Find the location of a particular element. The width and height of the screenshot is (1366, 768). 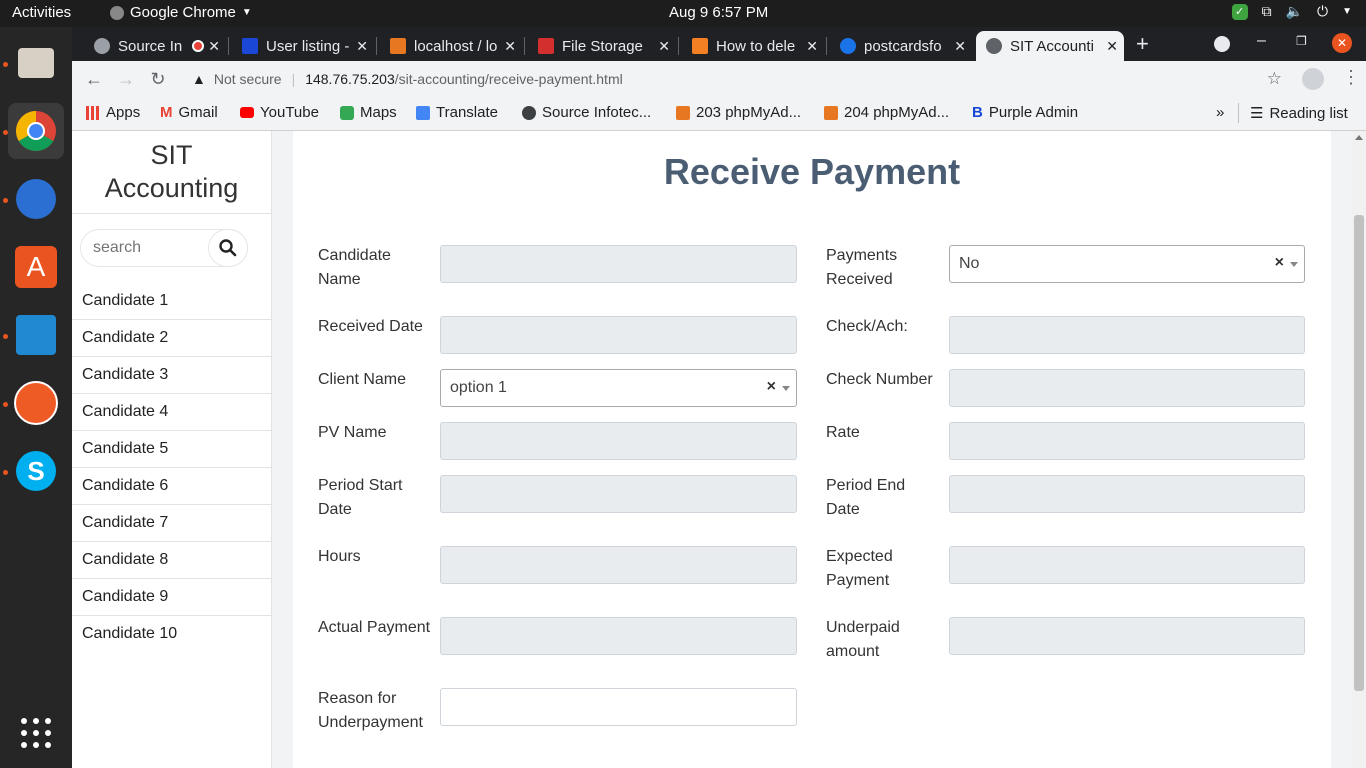

url-host: 148.76.75.203 is located at coordinates (350, 79).